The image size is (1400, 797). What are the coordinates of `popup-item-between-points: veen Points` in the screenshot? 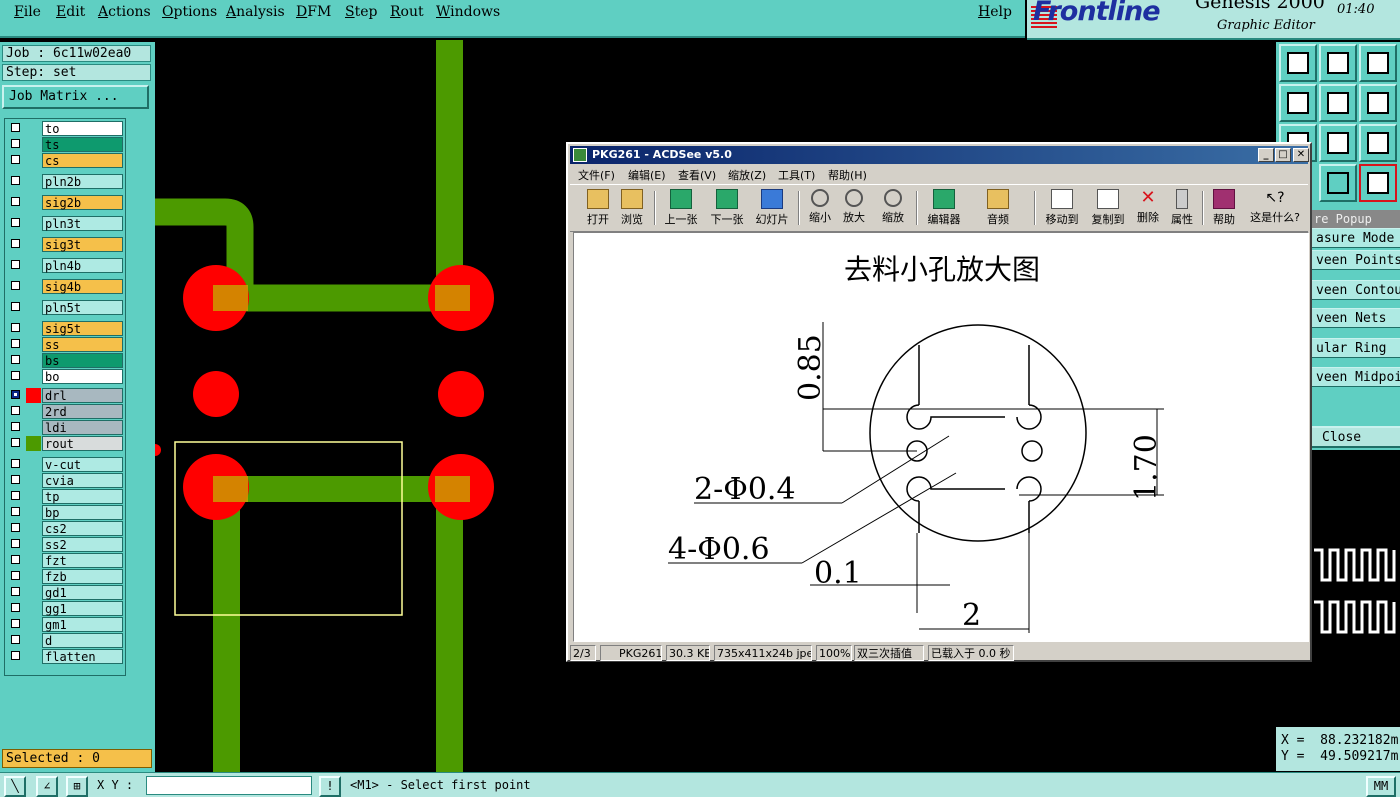 It's located at (1356, 260).